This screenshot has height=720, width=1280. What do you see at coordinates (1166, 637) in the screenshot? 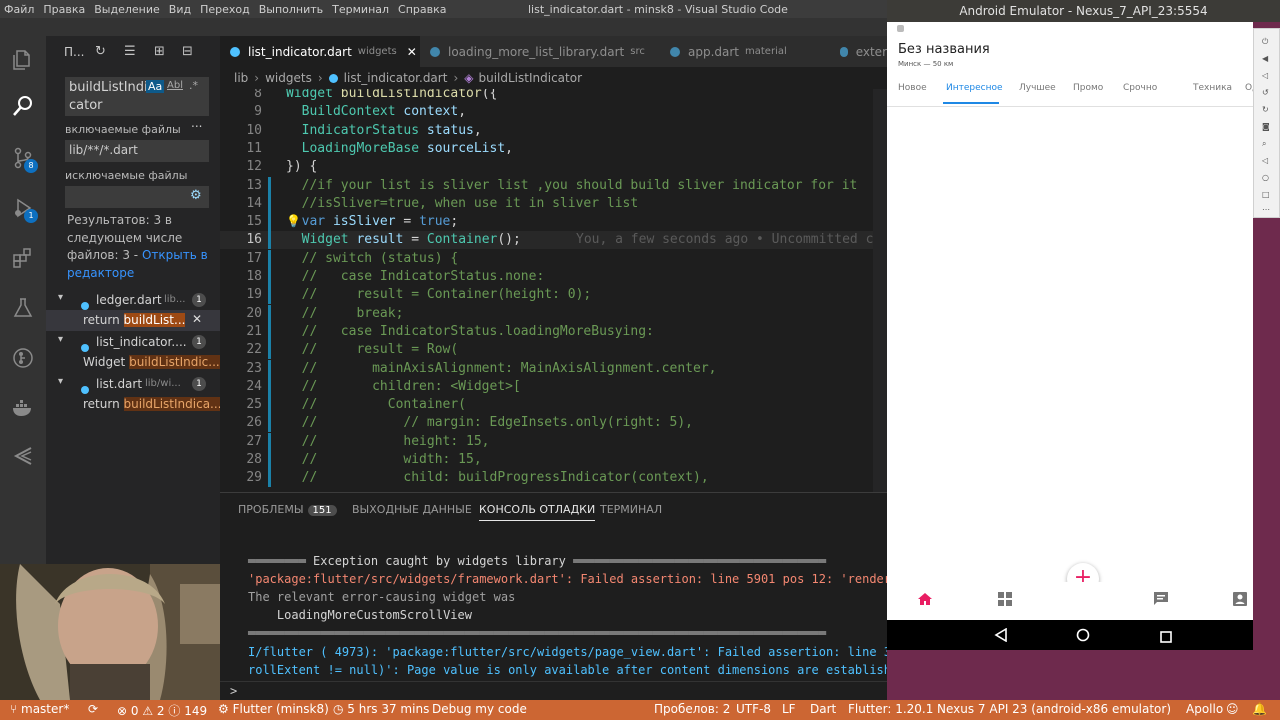
I see `recents-icon` at bounding box center [1166, 637].